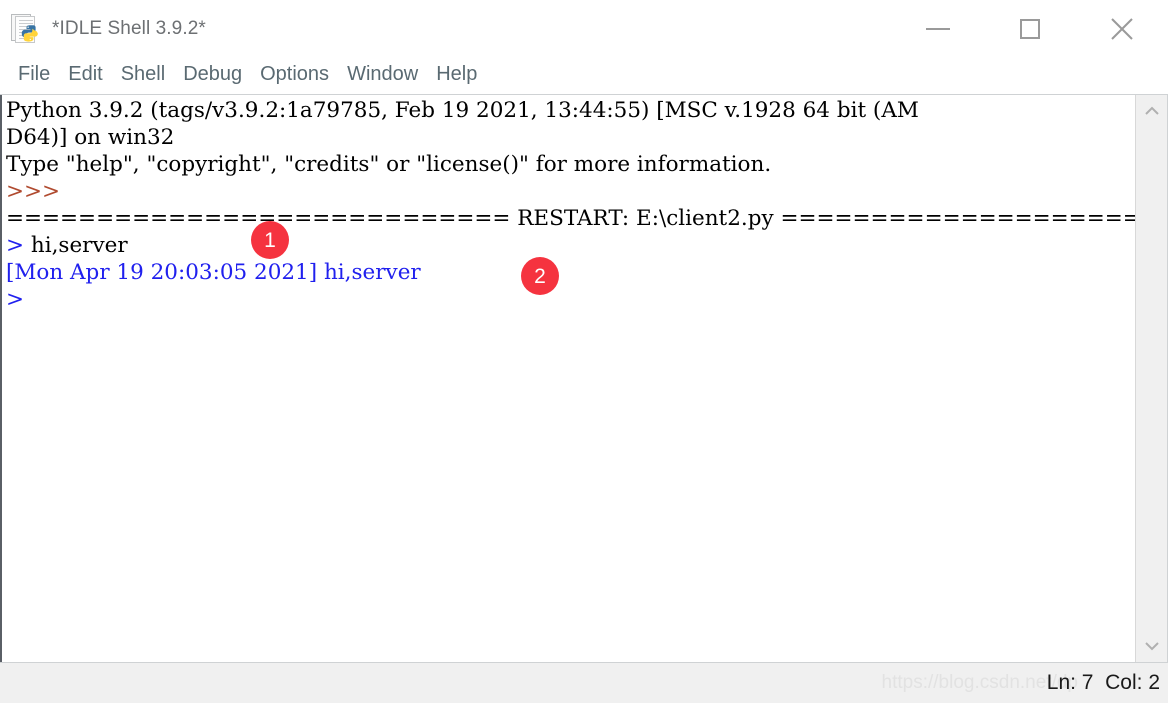 Image resolution: width=1168 pixels, height=703 pixels. I want to click on close-button, so click(1122, 28).